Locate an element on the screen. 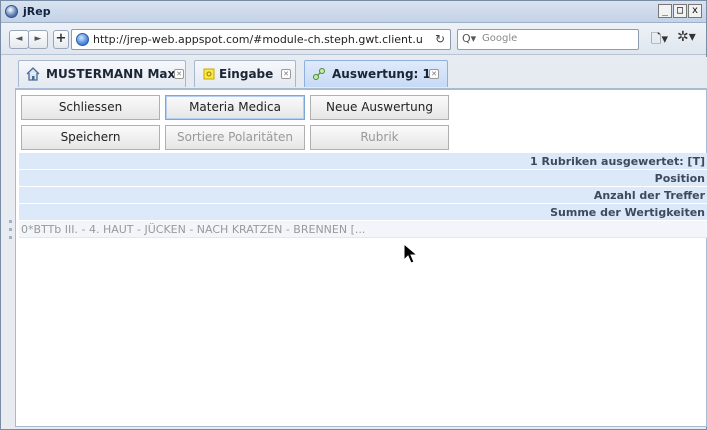  table-header-row: Summe der Wertigkeiten is located at coordinates (363, 212).